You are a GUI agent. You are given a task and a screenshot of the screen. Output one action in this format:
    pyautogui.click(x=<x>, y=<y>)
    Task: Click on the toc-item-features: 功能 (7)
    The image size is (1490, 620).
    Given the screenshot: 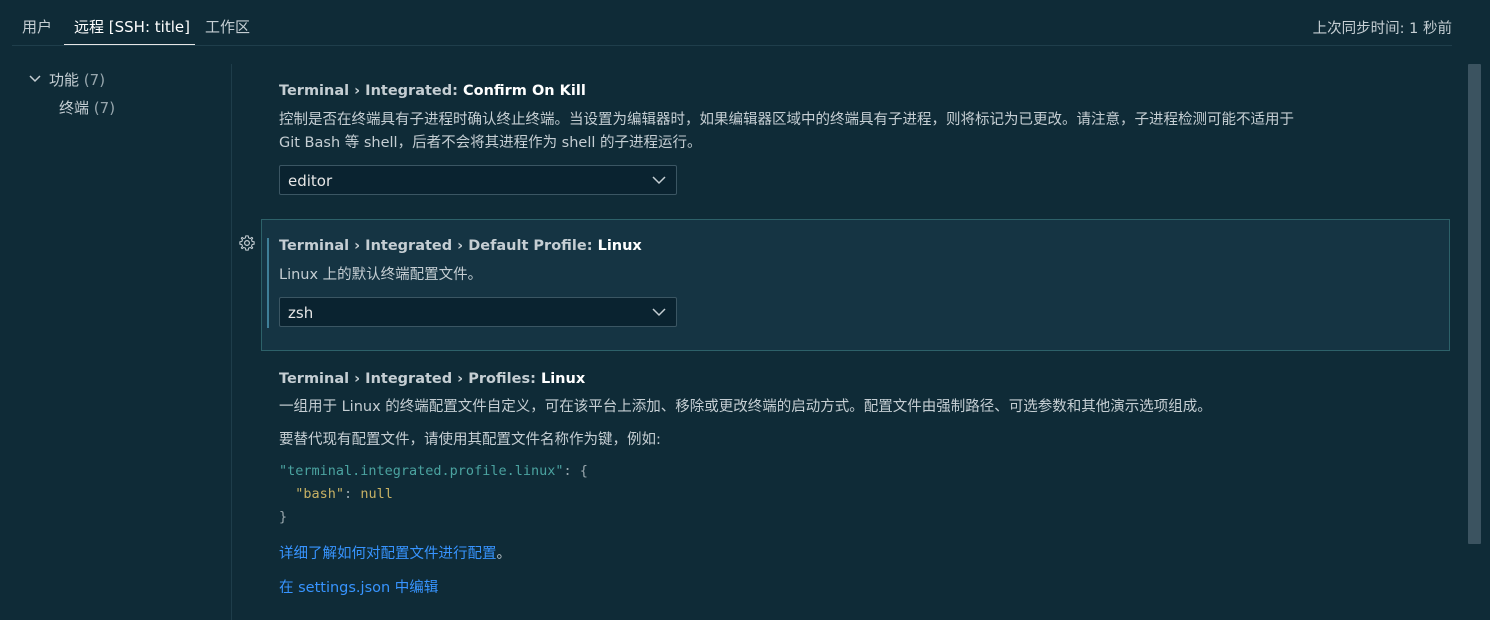 What is the action you would take?
    pyautogui.click(x=77, y=79)
    